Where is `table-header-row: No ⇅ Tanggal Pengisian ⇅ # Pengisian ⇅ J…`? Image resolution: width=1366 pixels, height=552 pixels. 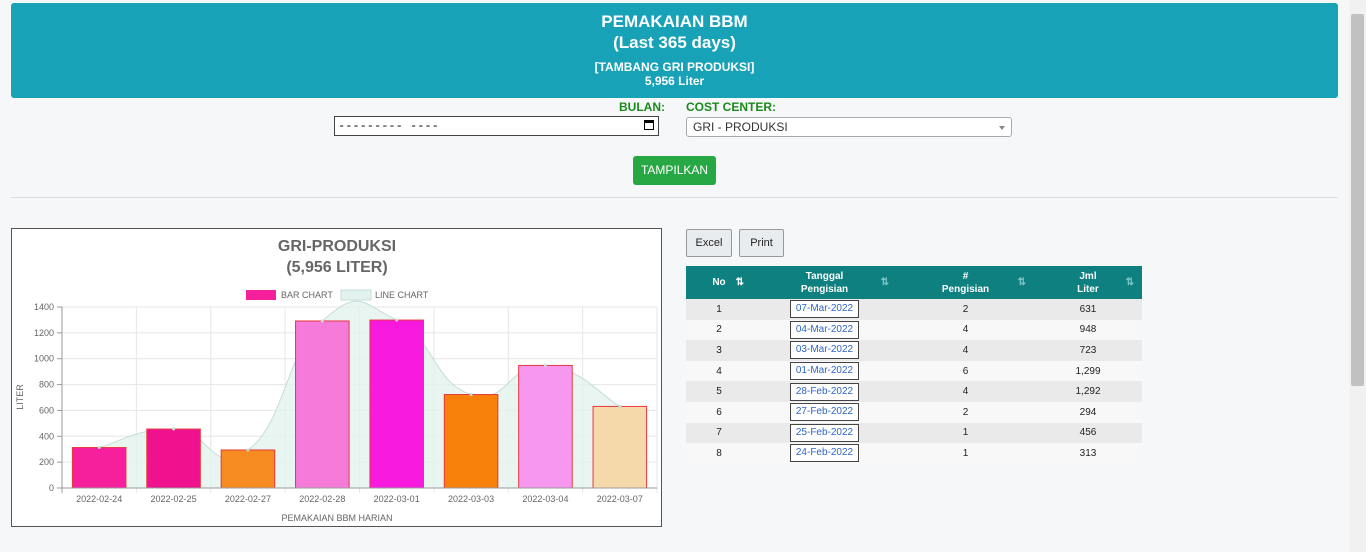
table-header-row: No ⇅ Tanggal Pengisian ⇅ # Pengisian ⇅ J… is located at coordinates (914, 282).